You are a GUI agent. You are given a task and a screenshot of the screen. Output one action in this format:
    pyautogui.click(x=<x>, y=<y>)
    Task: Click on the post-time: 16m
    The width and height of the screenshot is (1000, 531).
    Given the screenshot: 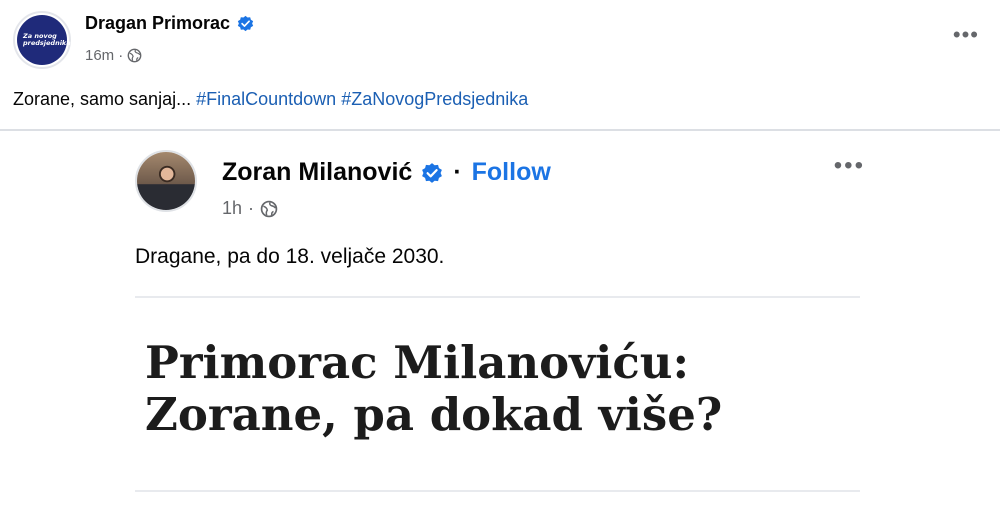 What is the action you would take?
    pyautogui.click(x=99, y=55)
    